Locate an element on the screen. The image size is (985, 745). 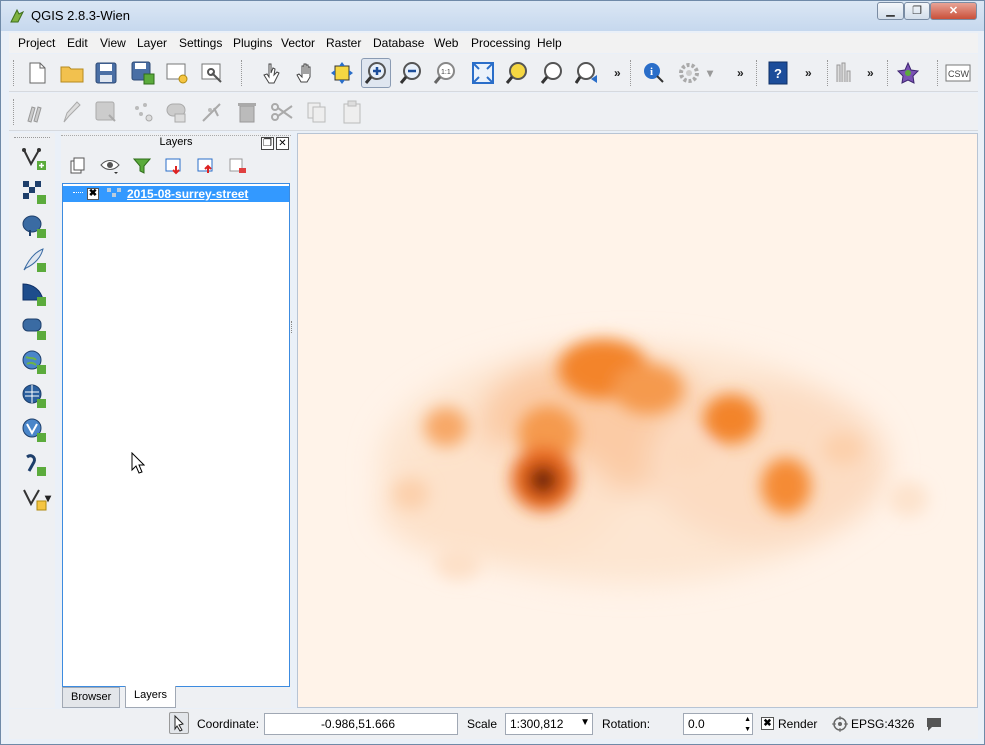
tab-layers: Layers is located at coordinates (151, 697).